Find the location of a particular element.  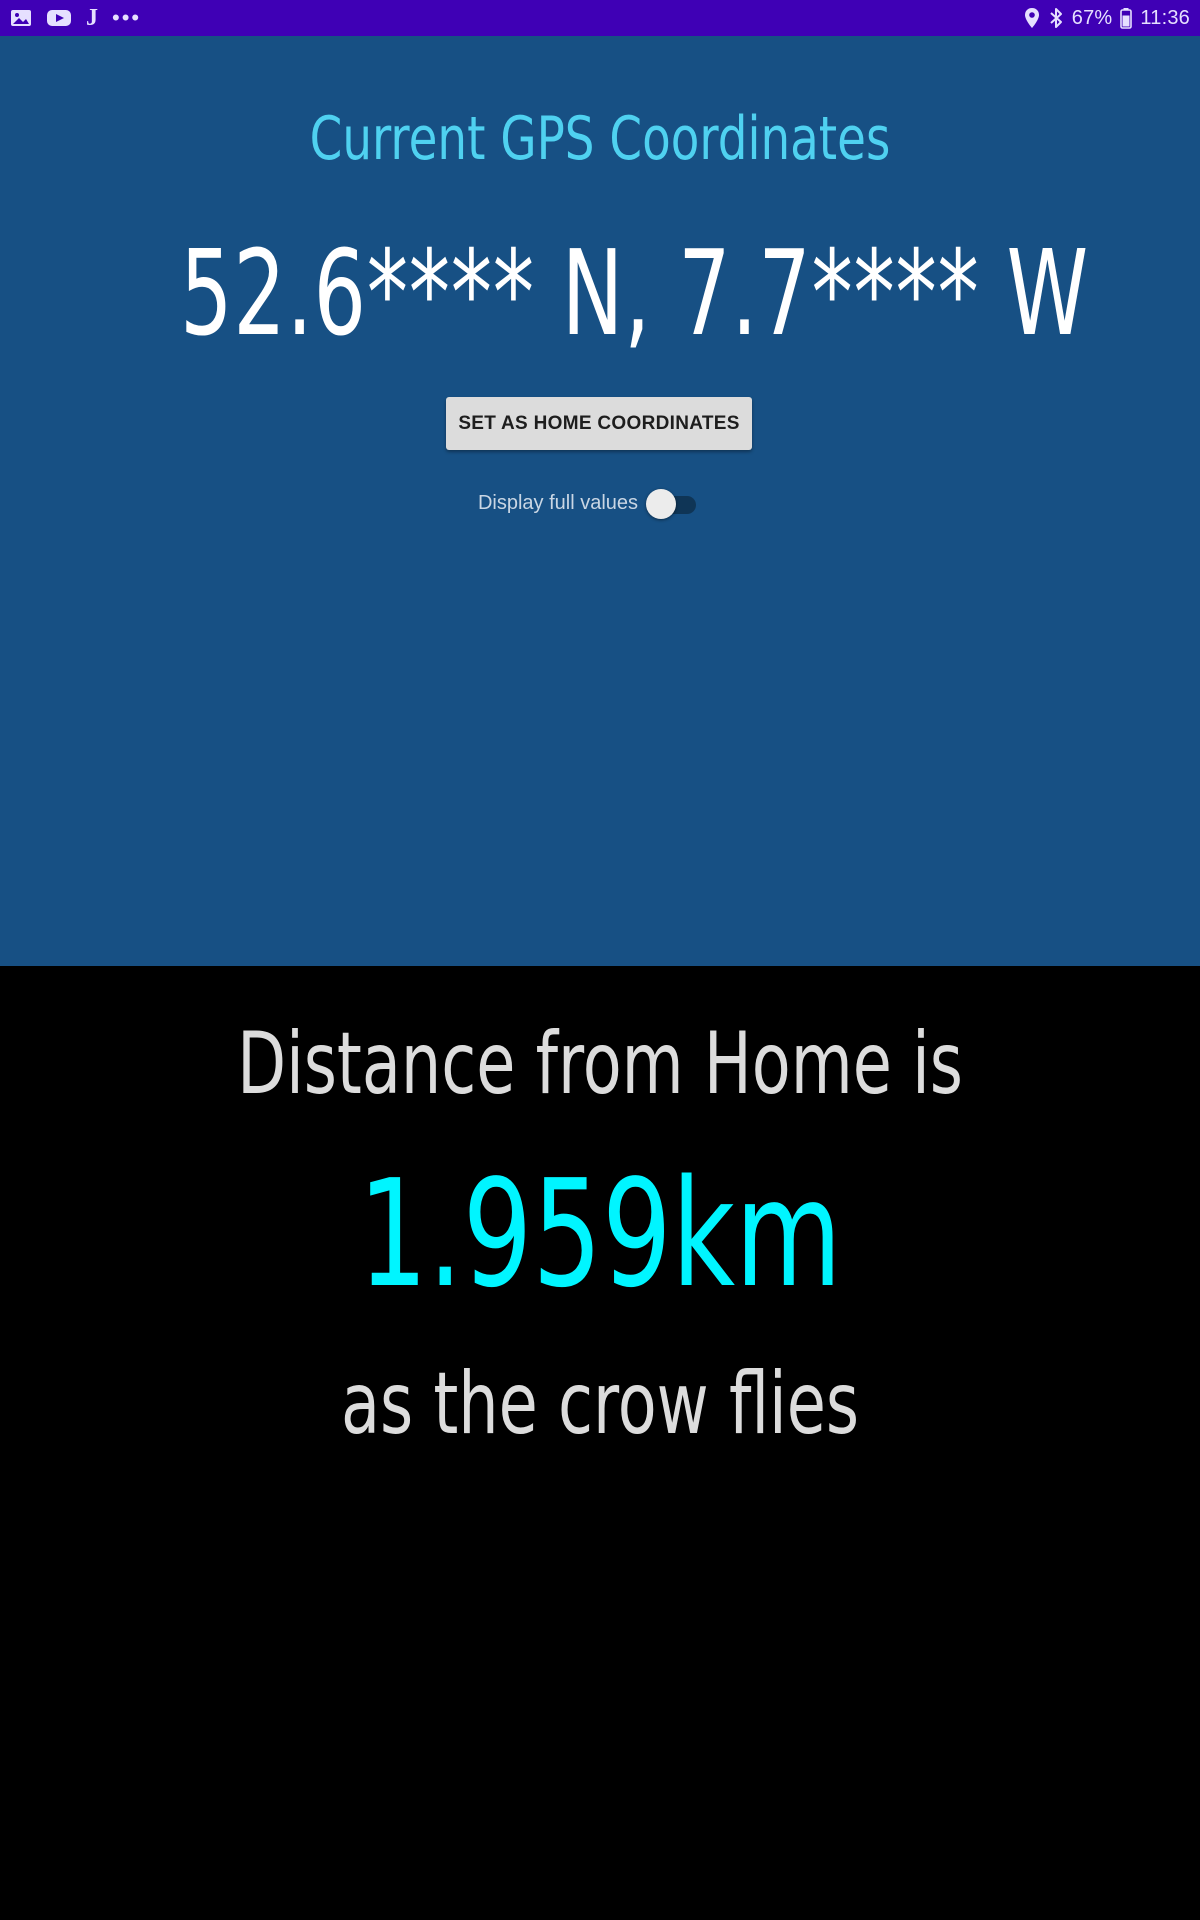

youtube-icon is located at coordinates (59, 18).